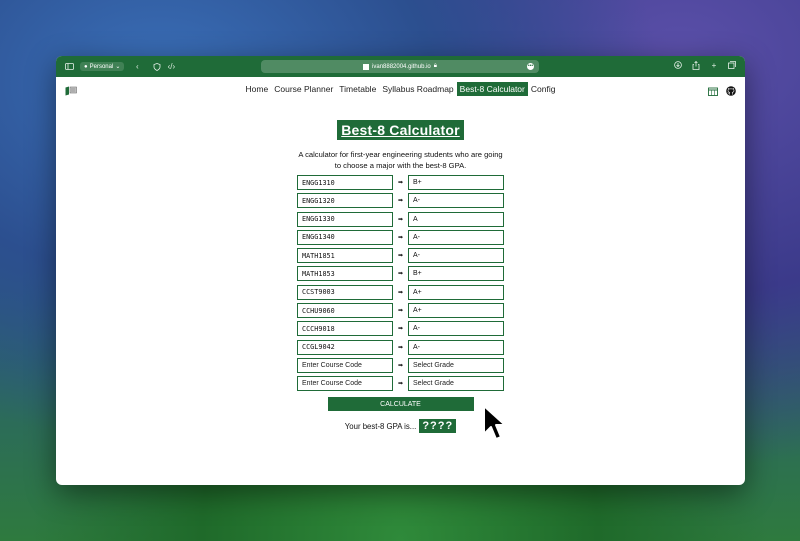 The height and width of the screenshot is (541, 800). I want to click on result-line: Your best-8 GPA is... ????, so click(400, 426).